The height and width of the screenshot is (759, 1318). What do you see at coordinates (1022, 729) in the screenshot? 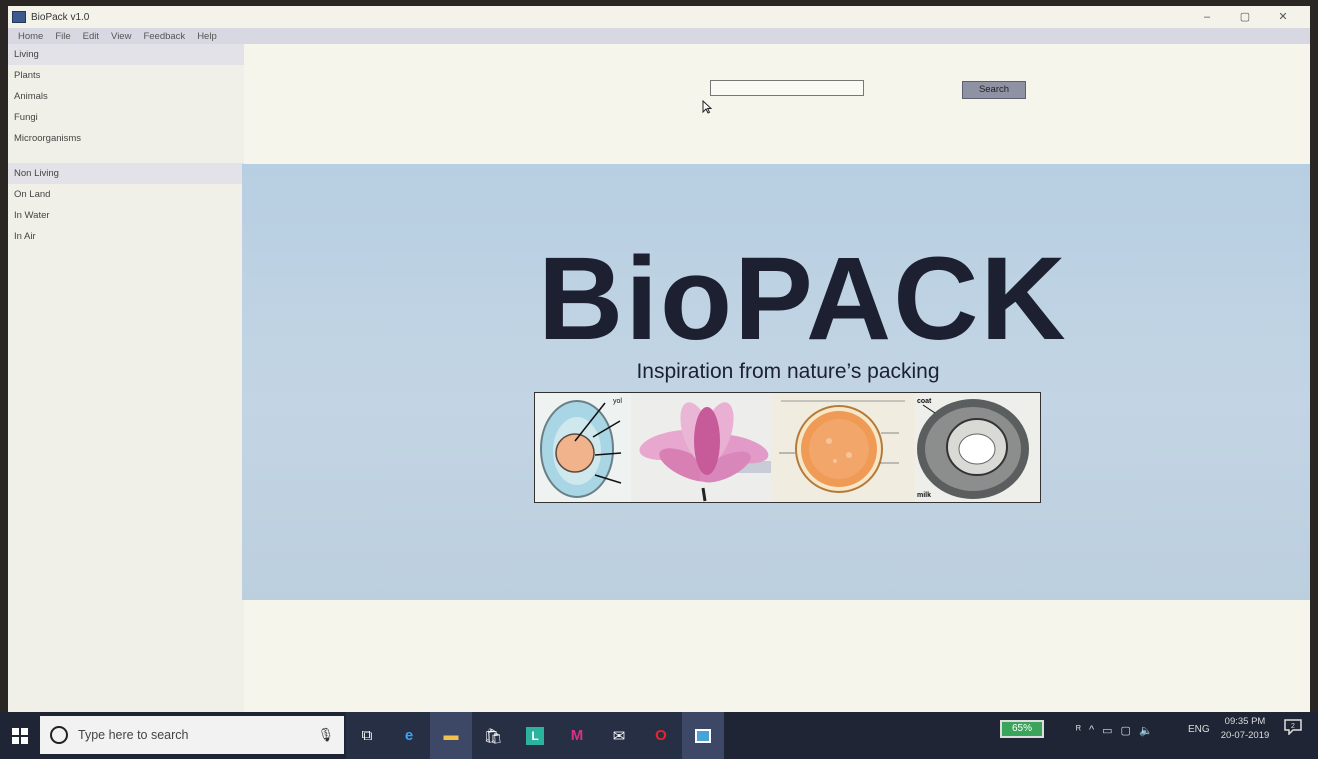
I see `battery-indicator: 65%` at bounding box center [1022, 729].